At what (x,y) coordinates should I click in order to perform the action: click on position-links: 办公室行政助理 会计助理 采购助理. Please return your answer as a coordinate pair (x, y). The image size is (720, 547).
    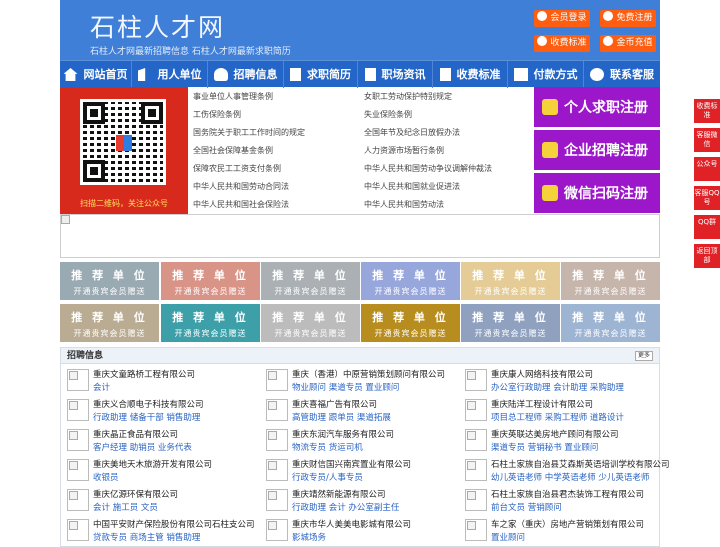
    Looking at the image, I should click on (557, 387).